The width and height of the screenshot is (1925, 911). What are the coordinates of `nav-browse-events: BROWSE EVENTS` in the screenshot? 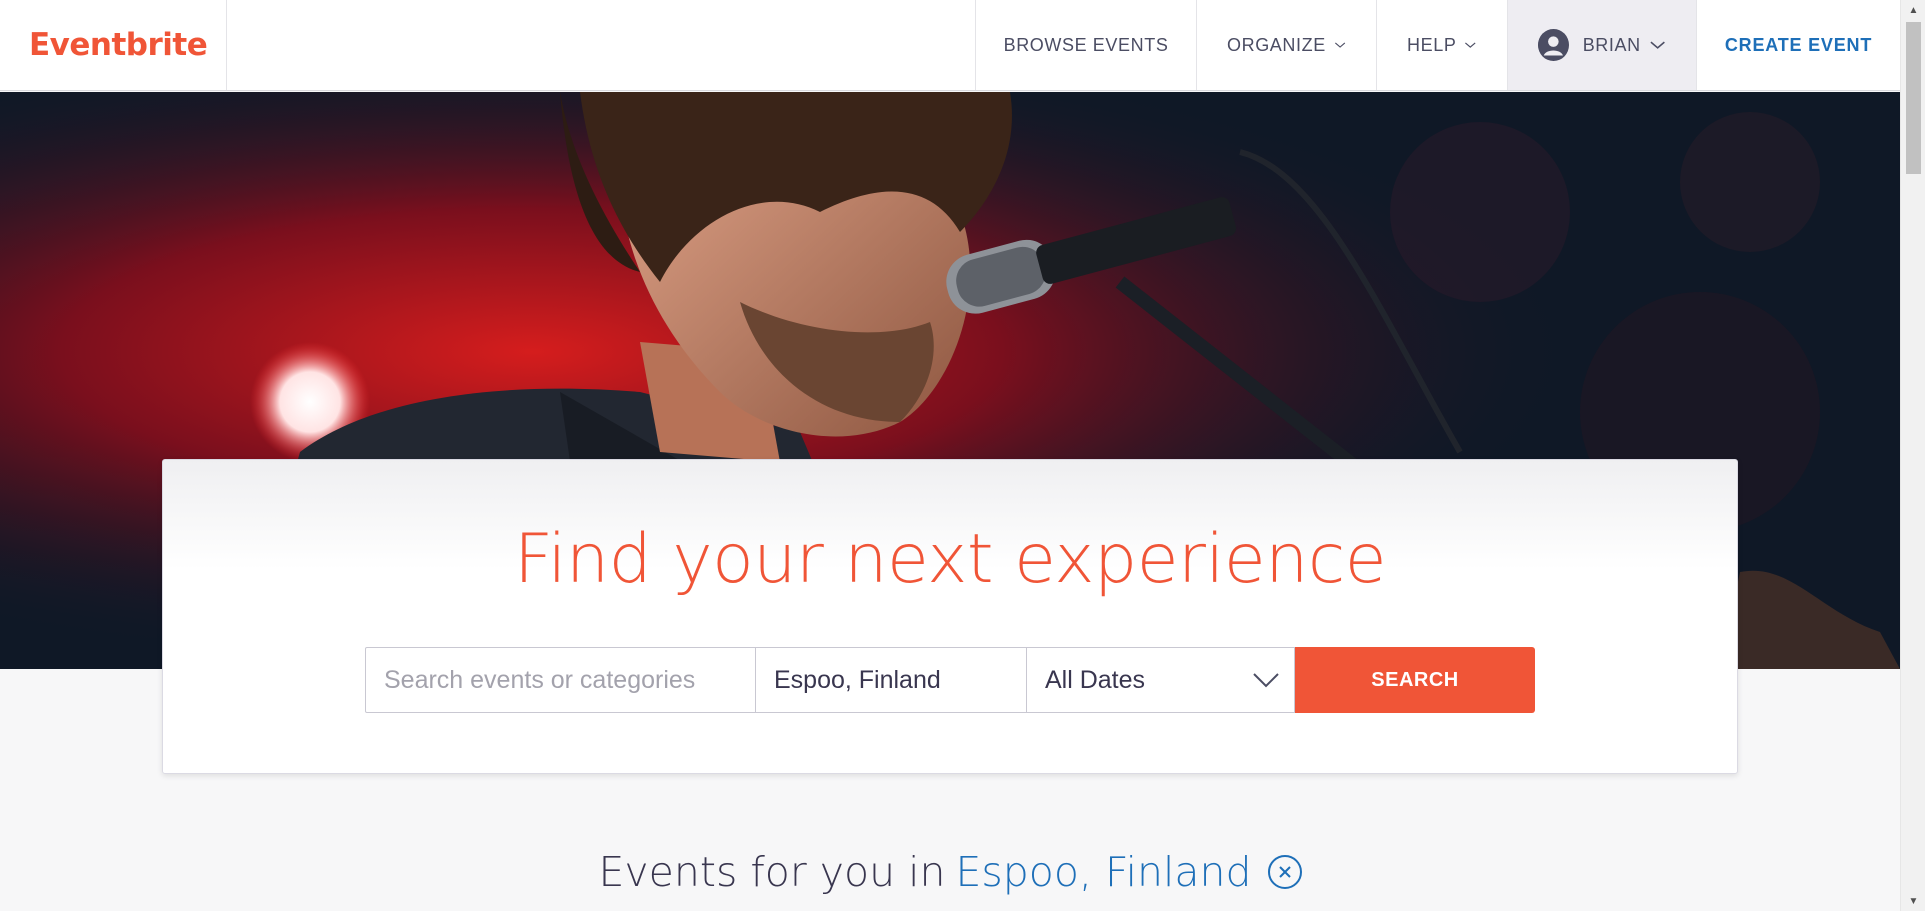 It's located at (1085, 45).